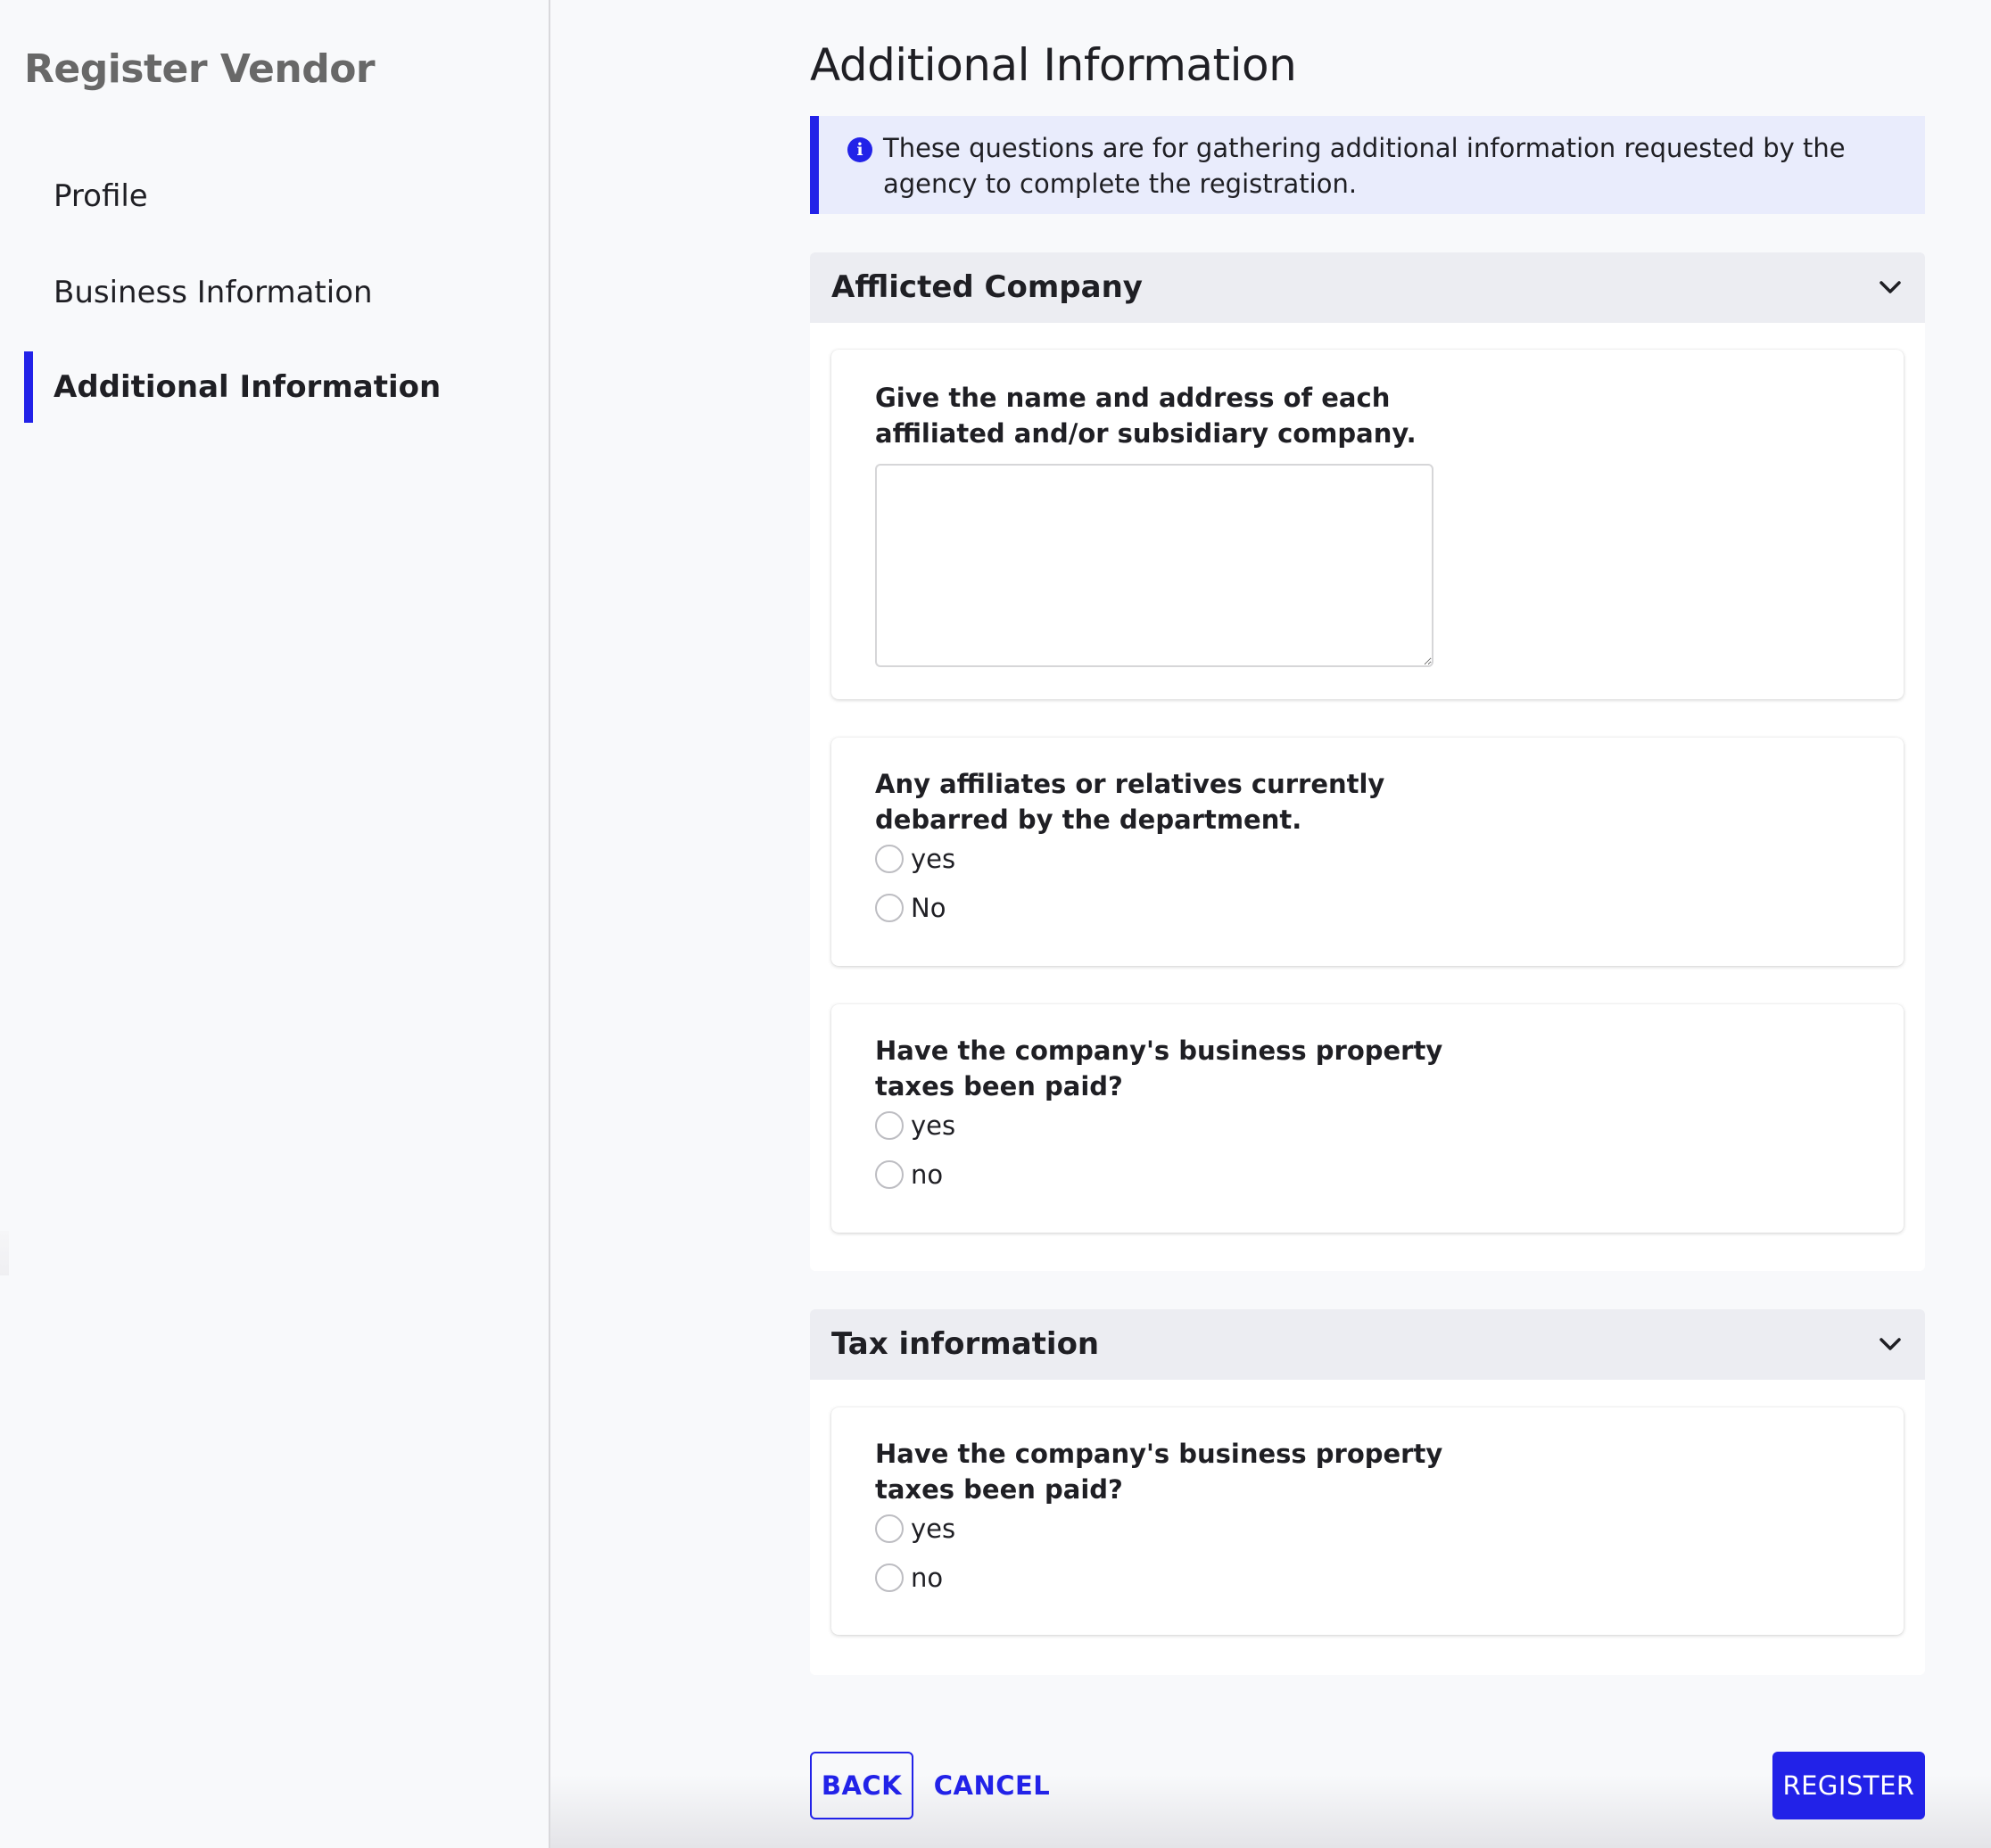 This screenshot has width=1991, height=1848. Describe the element at coordinates (214, 292) in the screenshot. I see `sidebar-item-business-information: Business Information` at that location.